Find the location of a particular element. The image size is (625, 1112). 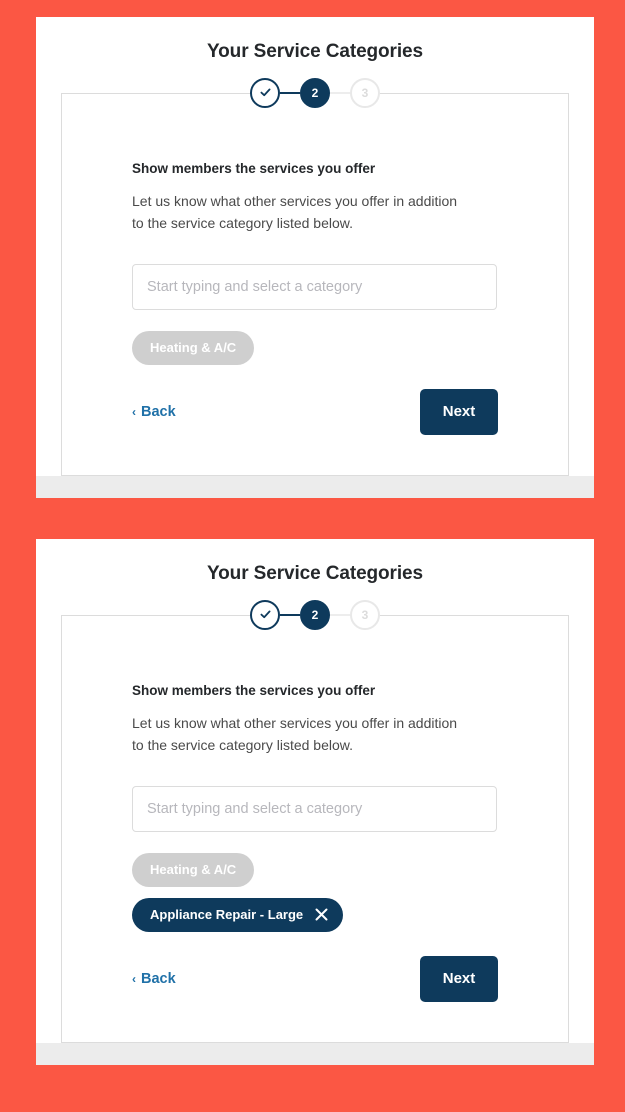

close-icon is located at coordinates (321, 914).